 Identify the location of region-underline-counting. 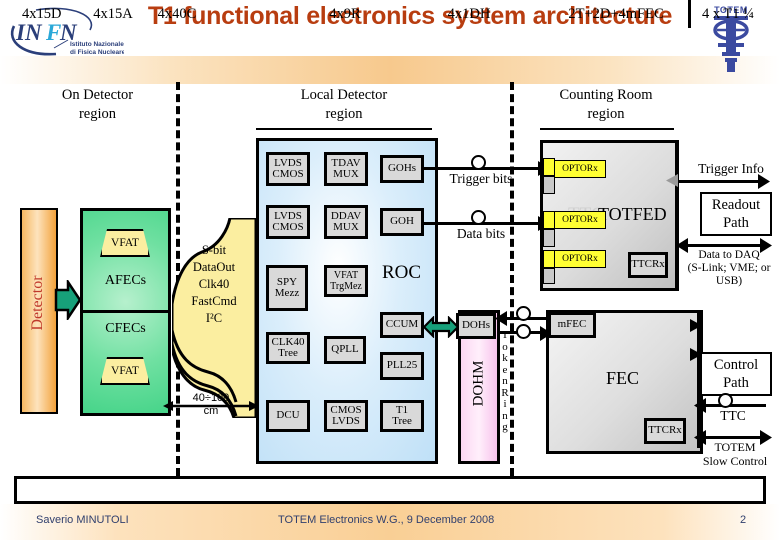
(607, 129).